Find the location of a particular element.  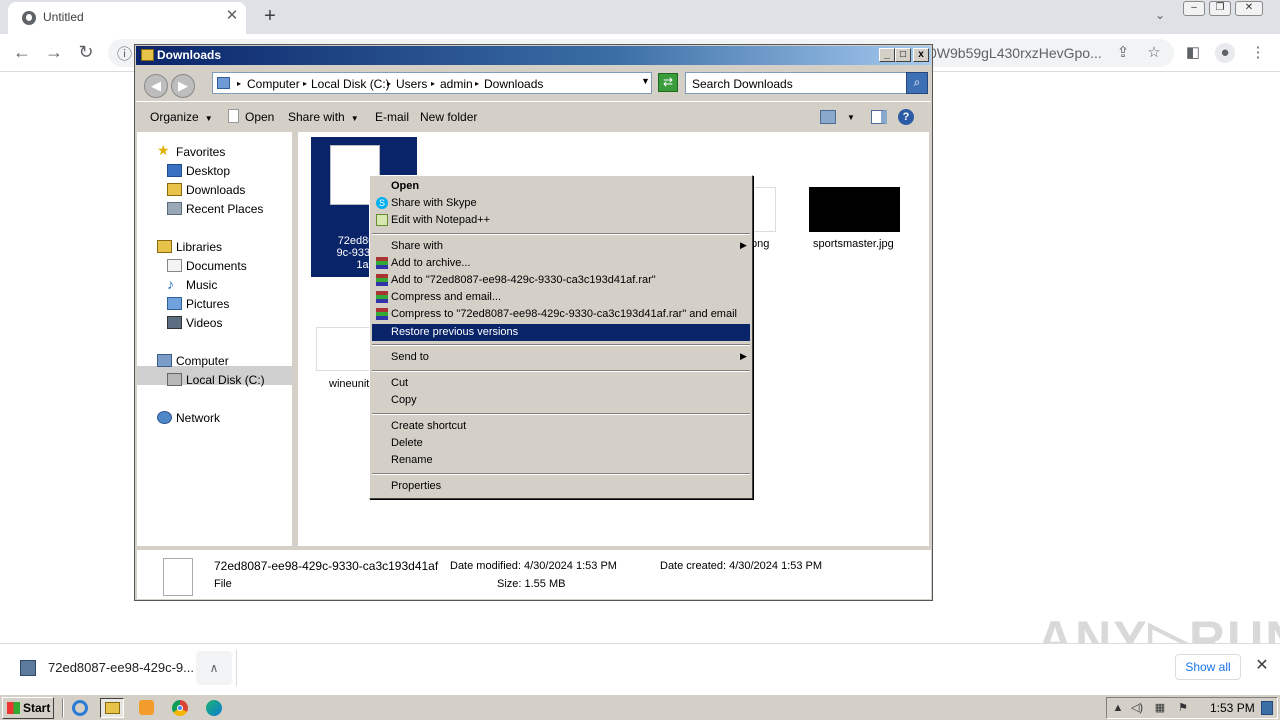

taskbar-clock: 1:53 PM is located at coordinates (1232, 708).